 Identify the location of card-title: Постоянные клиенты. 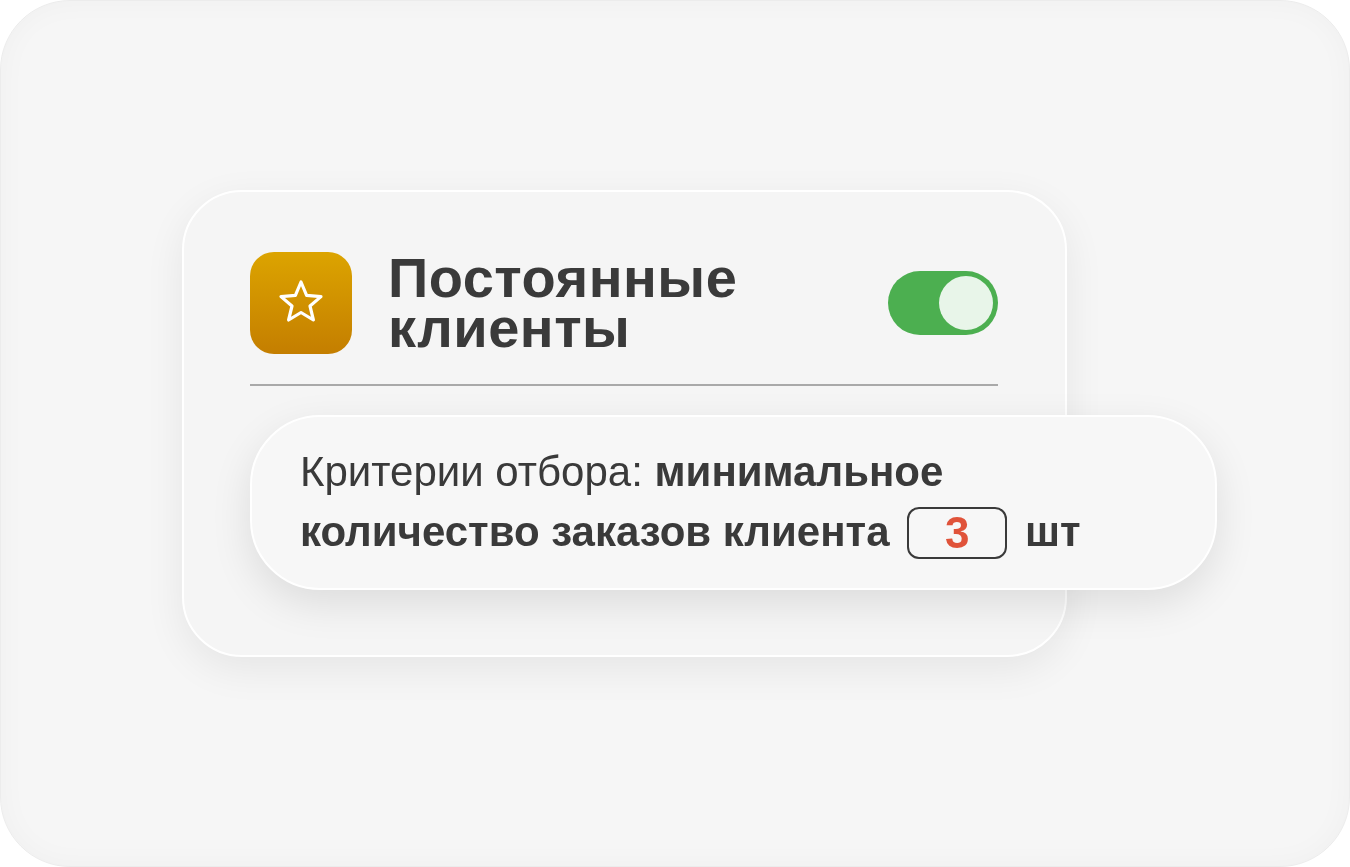
(563, 303).